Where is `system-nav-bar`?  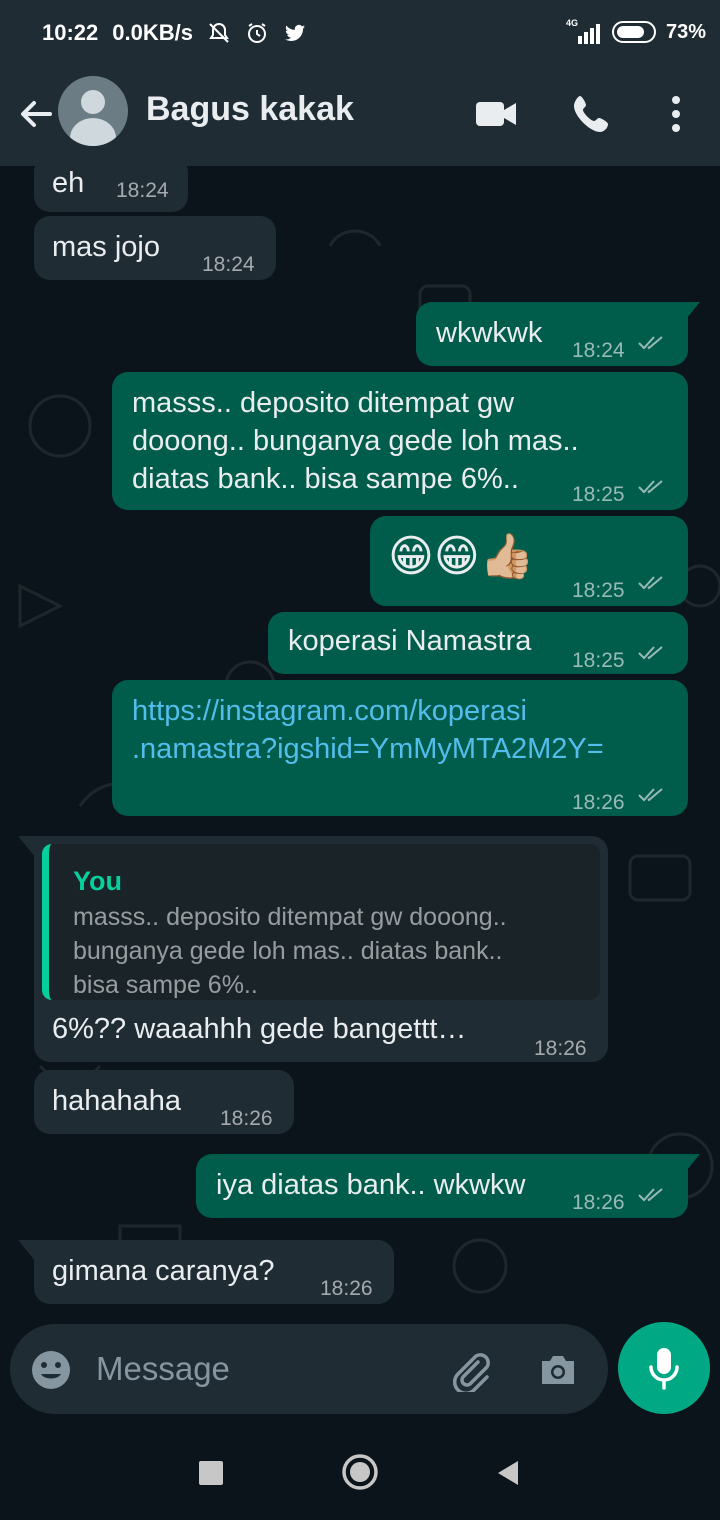 system-nav-bar is located at coordinates (360, 1475).